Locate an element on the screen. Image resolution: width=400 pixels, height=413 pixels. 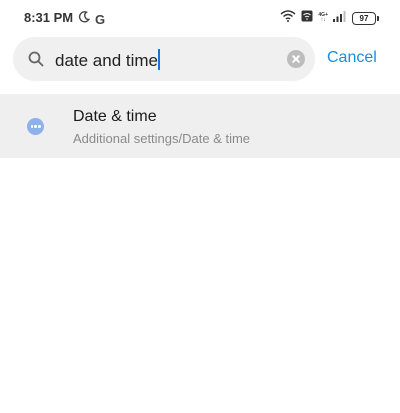
text-caret is located at coordinates (159, 59).